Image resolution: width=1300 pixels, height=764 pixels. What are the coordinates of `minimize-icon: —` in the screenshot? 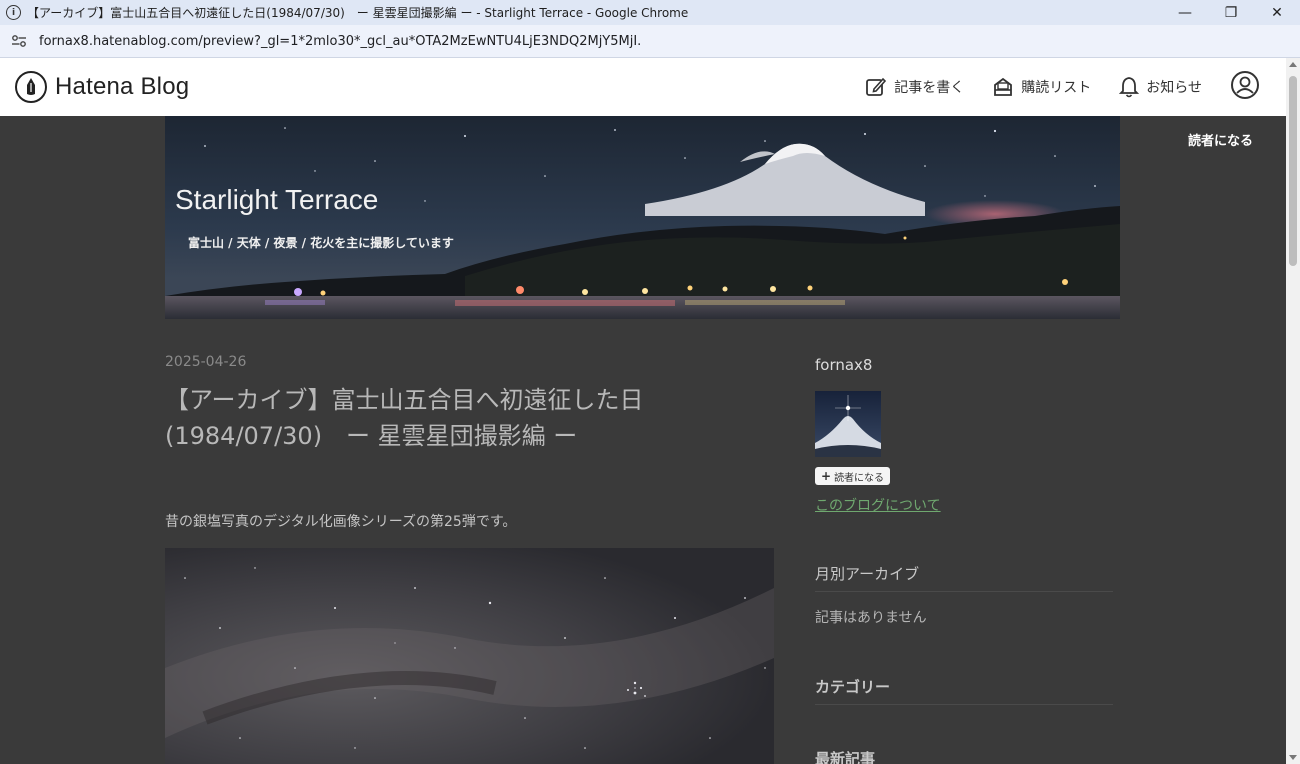 It's located at (1185, 12).